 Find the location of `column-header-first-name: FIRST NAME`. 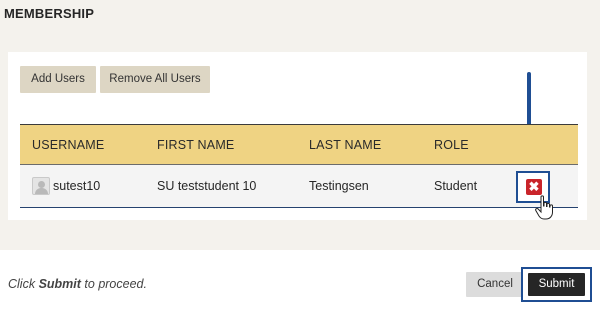

column-header-first-name: FIRST NAME is located at coordinates (195, 145).